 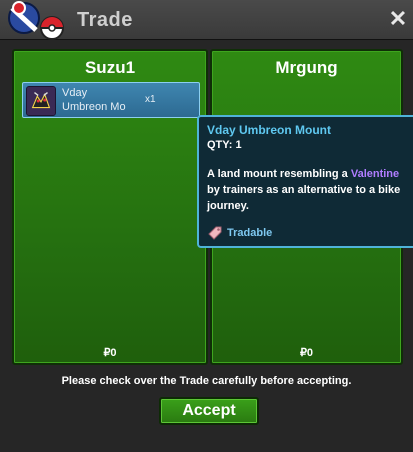 What do you see at coordinates (150, 99) in the screenshot?
I see `item-qty: x1` at bounding box center [150, 99].